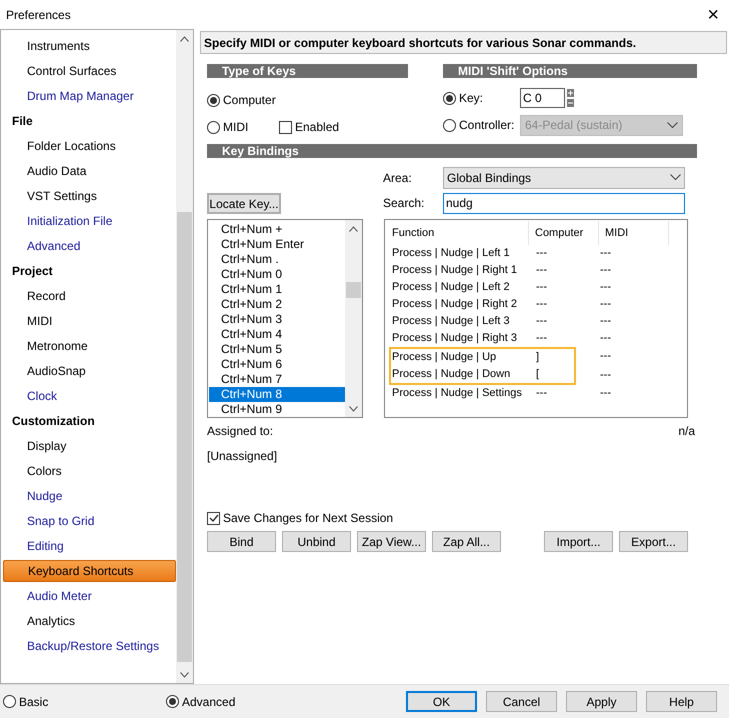 The height and width of the screenshot is (718, 729). I want to click on sidebar-item: VST Settings, so click(89, 195).